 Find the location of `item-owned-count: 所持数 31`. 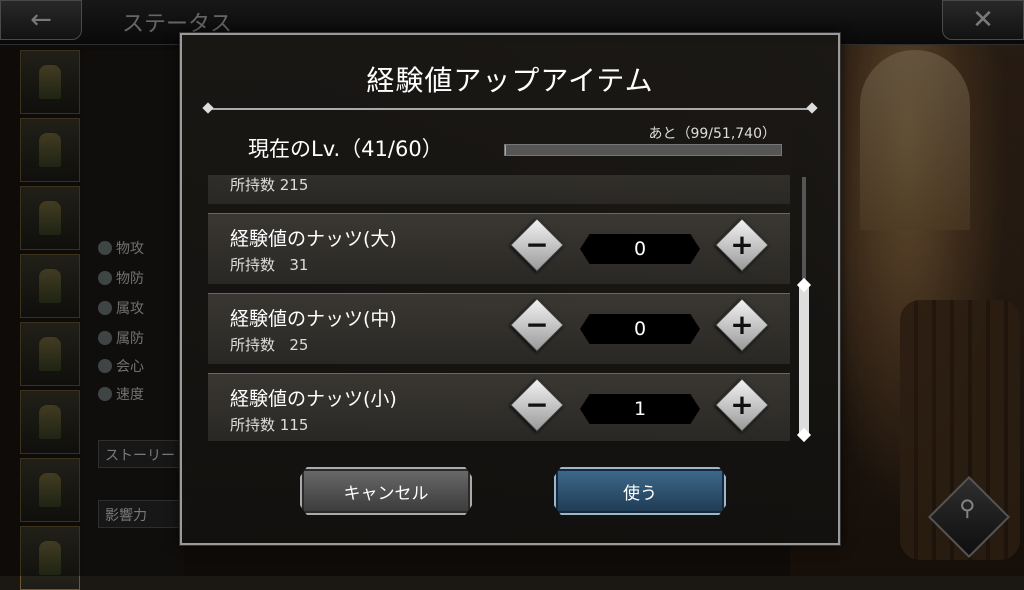

item-owned-count: 所持数 31 is located at coordinates (269, 265).